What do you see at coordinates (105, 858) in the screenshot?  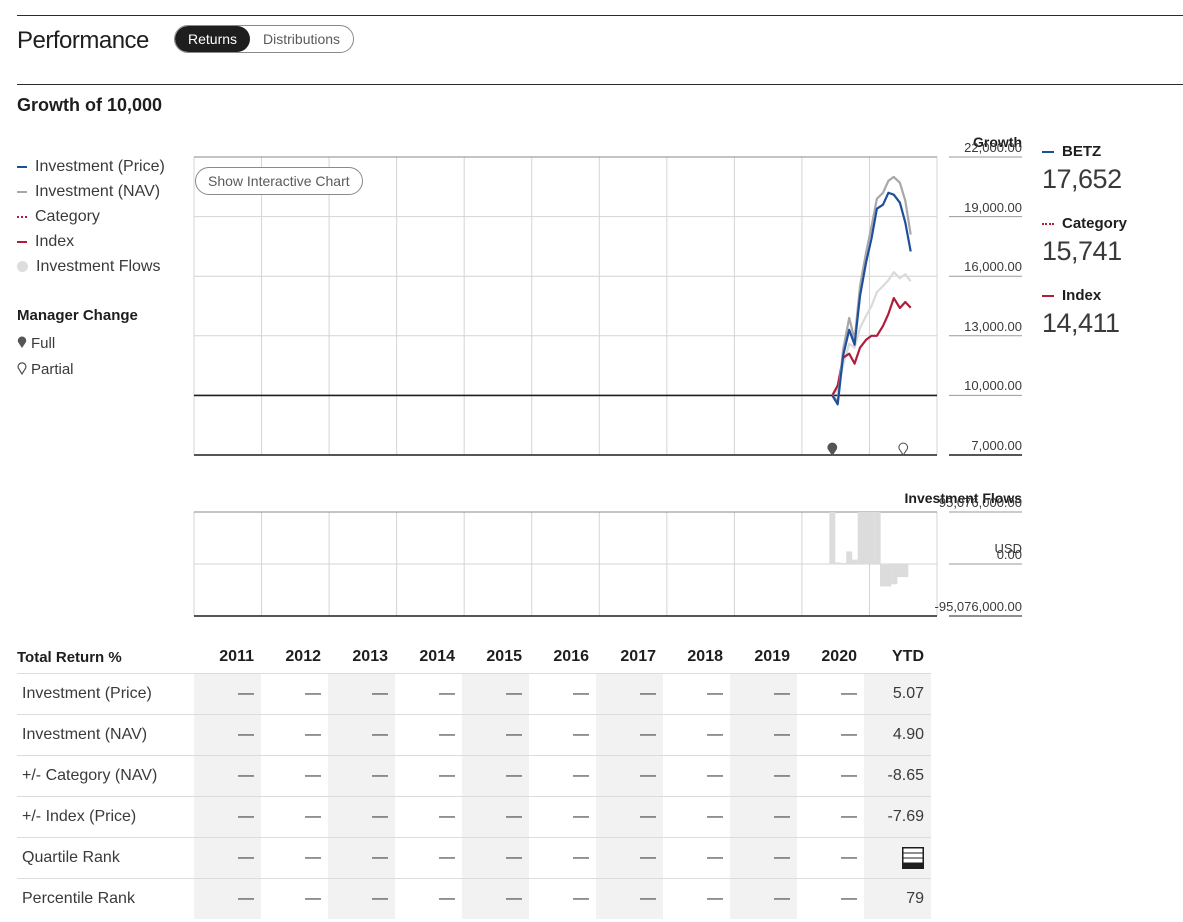 I see `row-label: Quartile Rank` at bounding box center [105, 858].